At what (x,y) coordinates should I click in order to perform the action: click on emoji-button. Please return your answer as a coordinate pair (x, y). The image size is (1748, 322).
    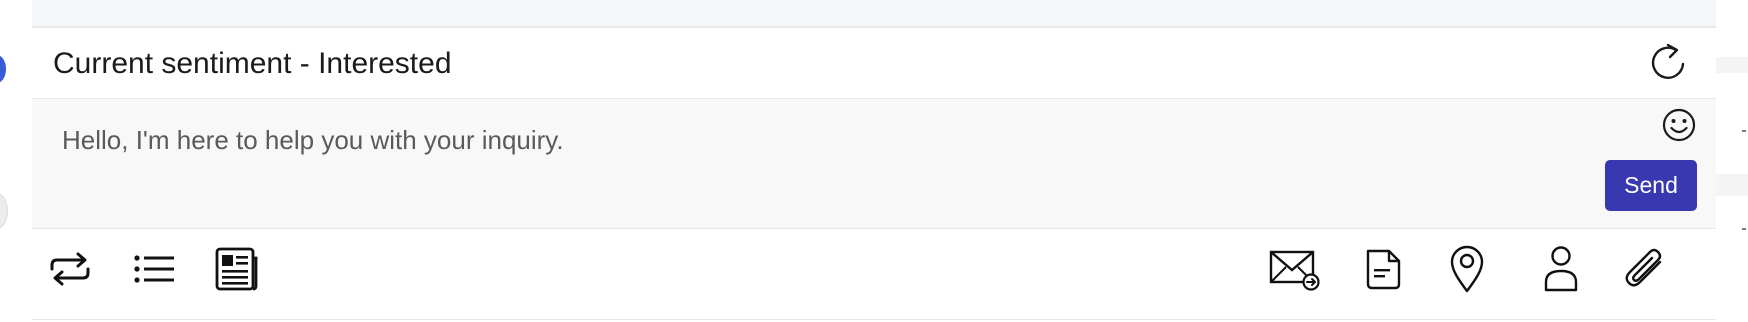
    Looking at the image, I should click on (1679, 125).